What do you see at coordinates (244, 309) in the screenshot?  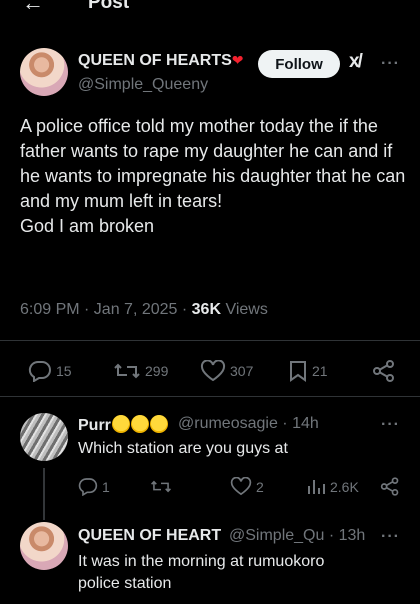 I see `views-label: Views` at bounding box center [244, 309].